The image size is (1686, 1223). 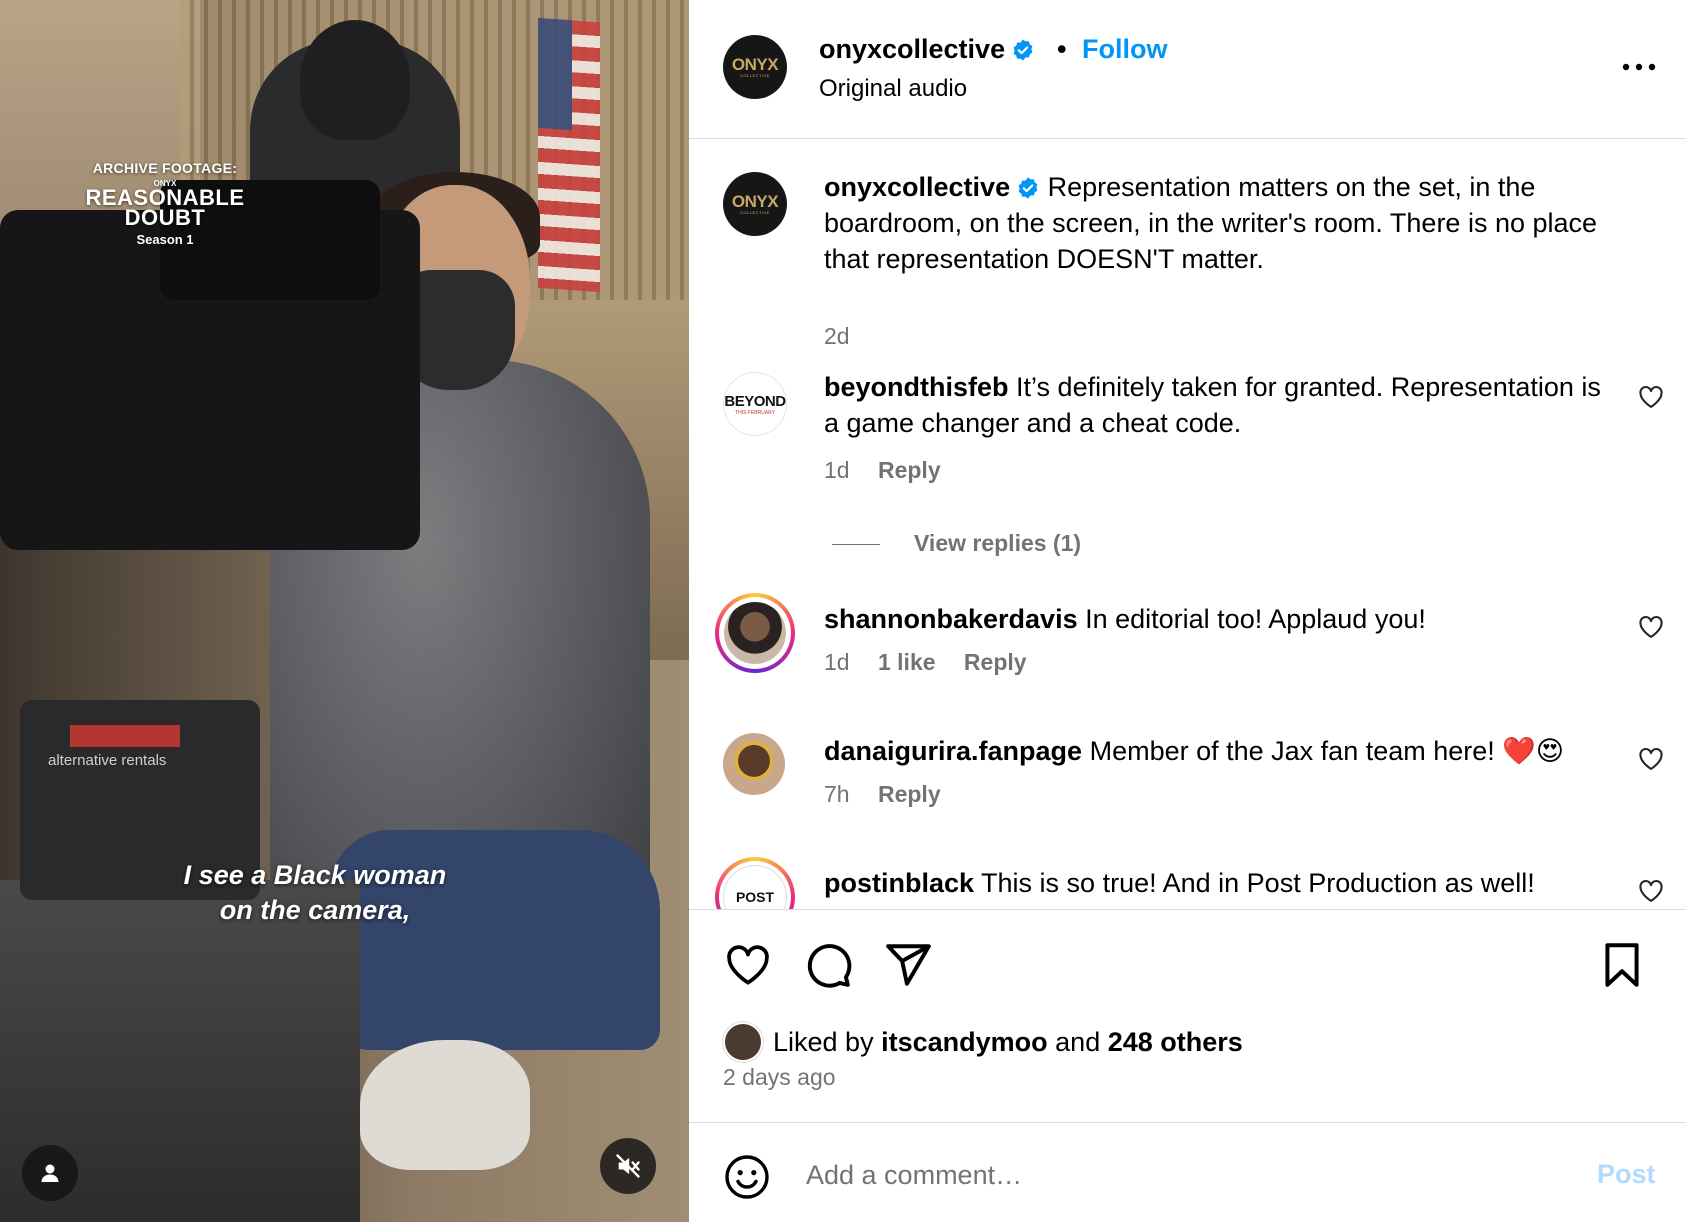 I want to click on emoji-smiley-icon, so click(x=747, y=1177).